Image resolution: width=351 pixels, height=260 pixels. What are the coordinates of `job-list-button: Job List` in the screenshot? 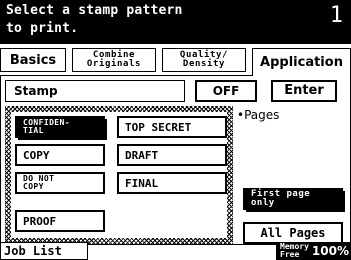 It's located at (44, 251).